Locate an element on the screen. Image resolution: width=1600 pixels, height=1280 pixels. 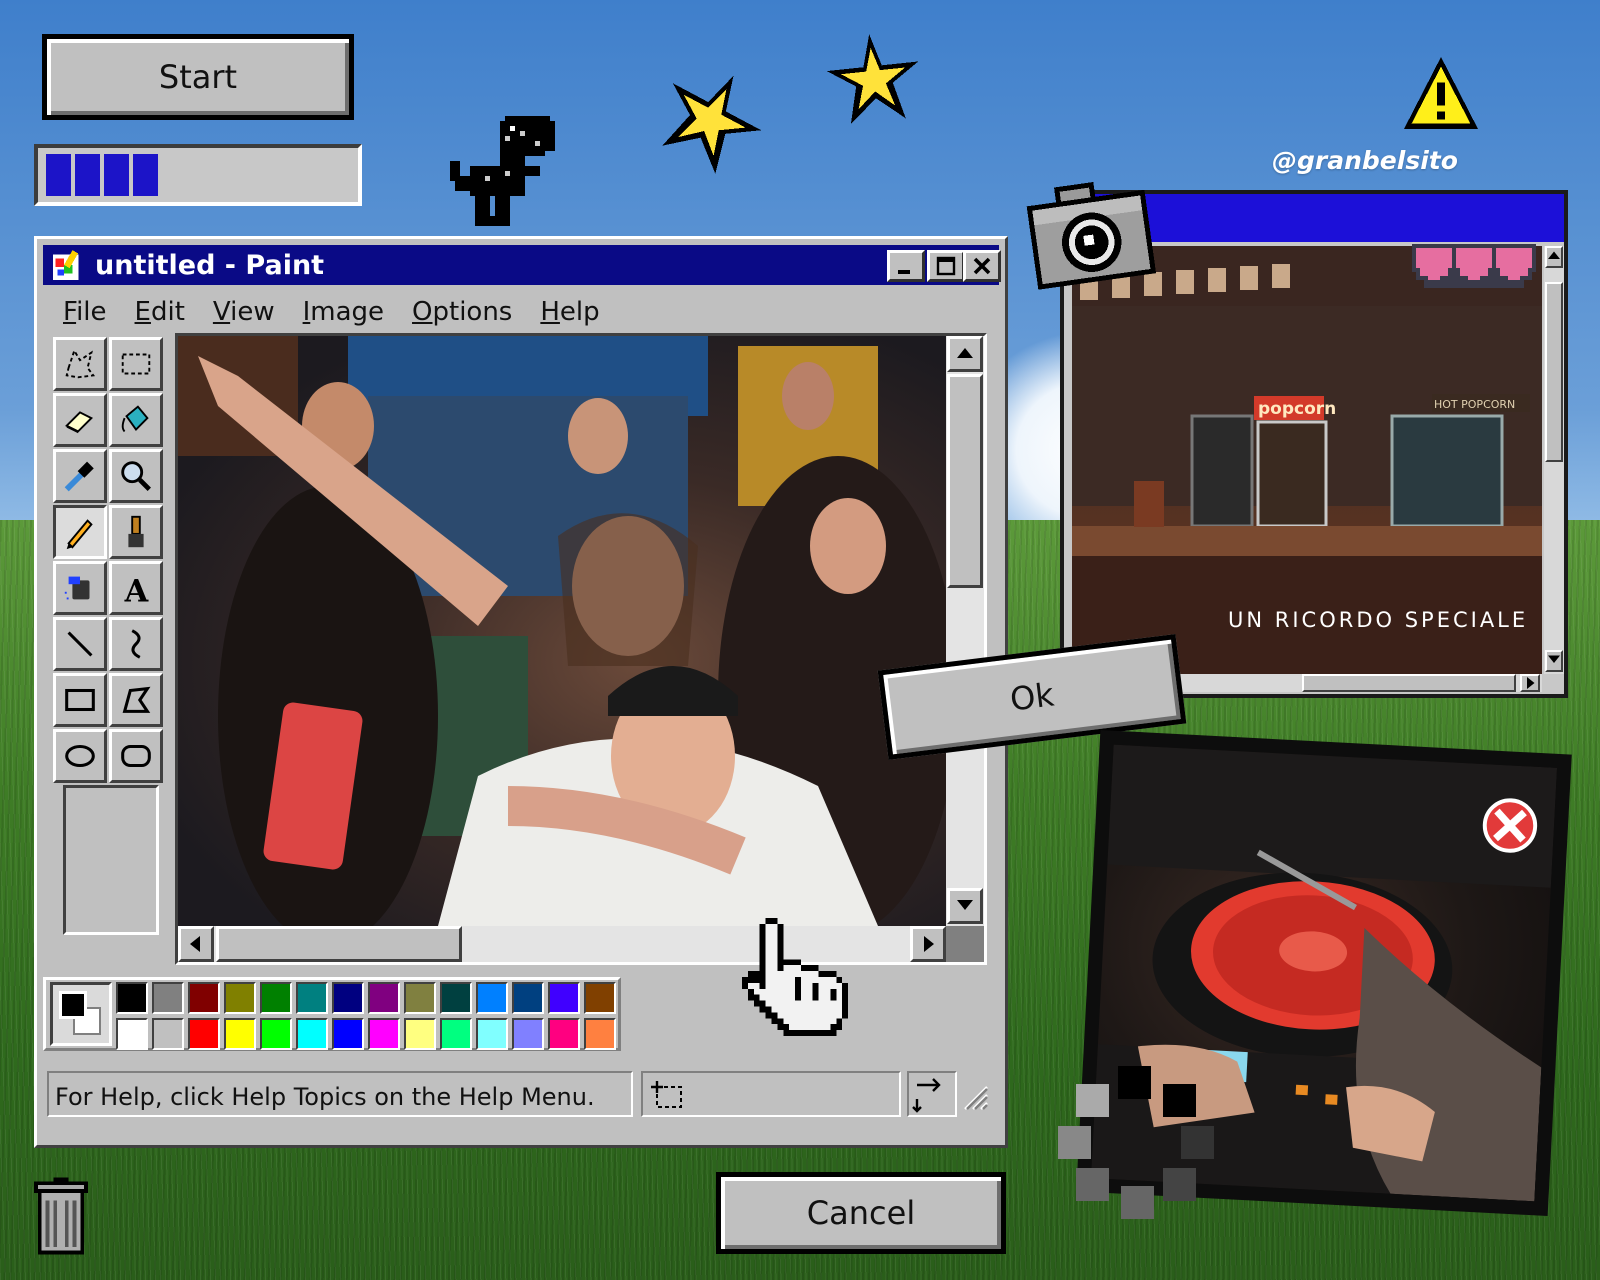
current-colors is located at coordinates (81, 1014).